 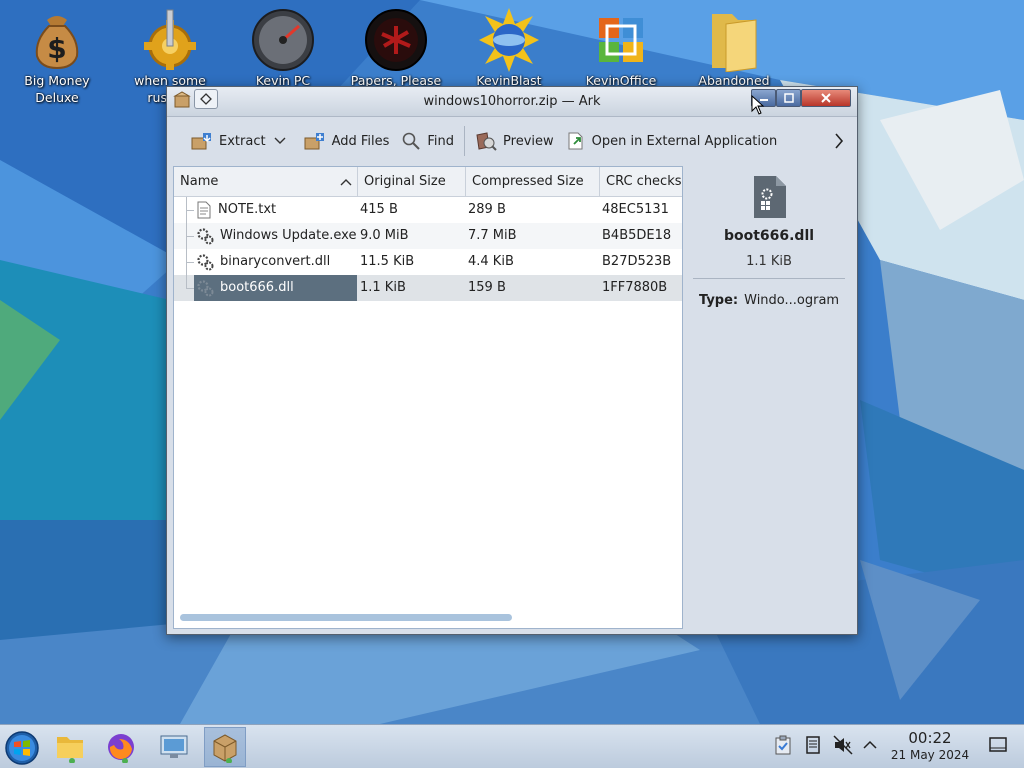 What do you see at coordinates (870, 745) in the screenshot?
I see `chevron-up-icon` at bounding box center [870, 745].